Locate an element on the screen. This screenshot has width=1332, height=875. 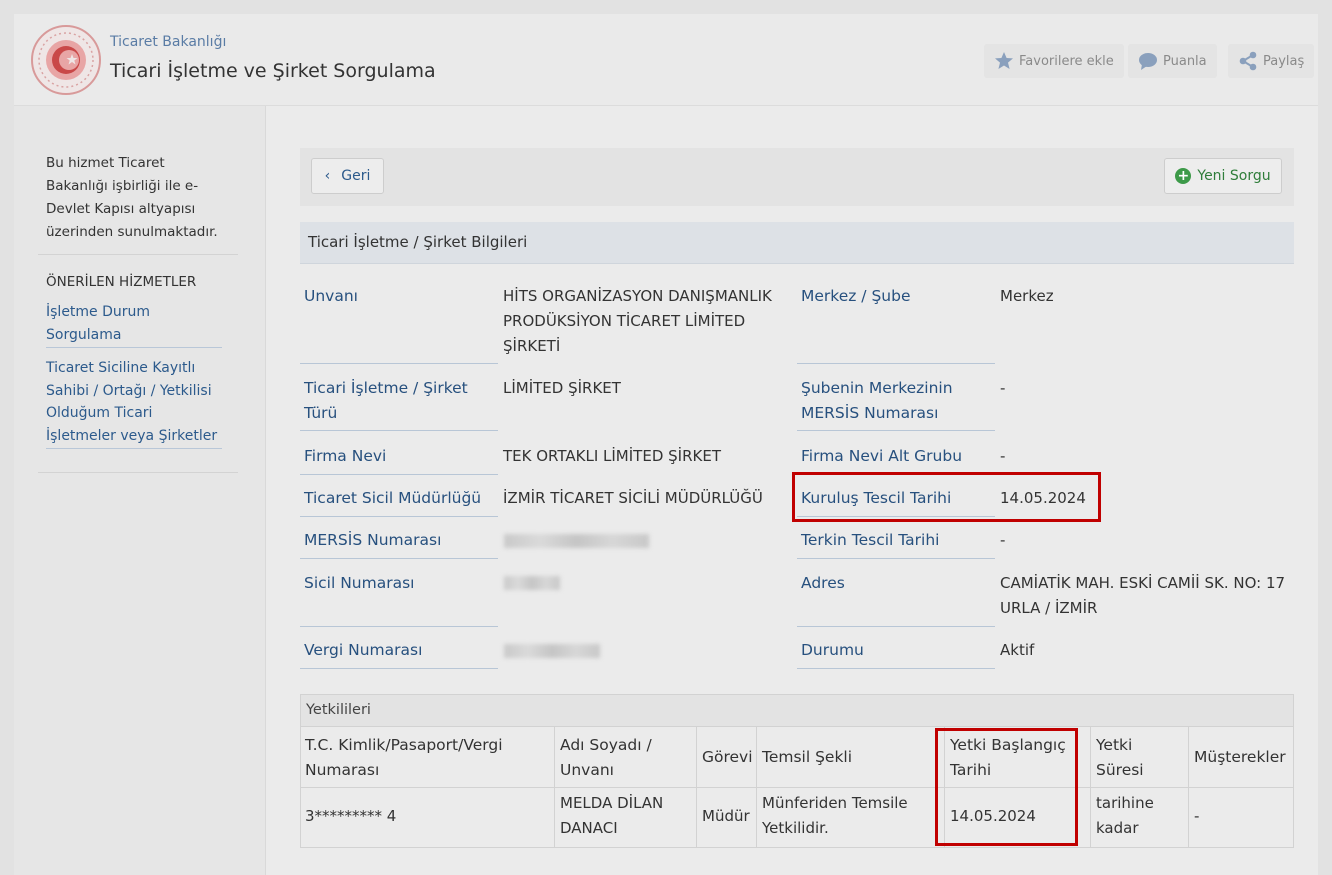
highlight-start-date is located at coordinates (1006, 787).